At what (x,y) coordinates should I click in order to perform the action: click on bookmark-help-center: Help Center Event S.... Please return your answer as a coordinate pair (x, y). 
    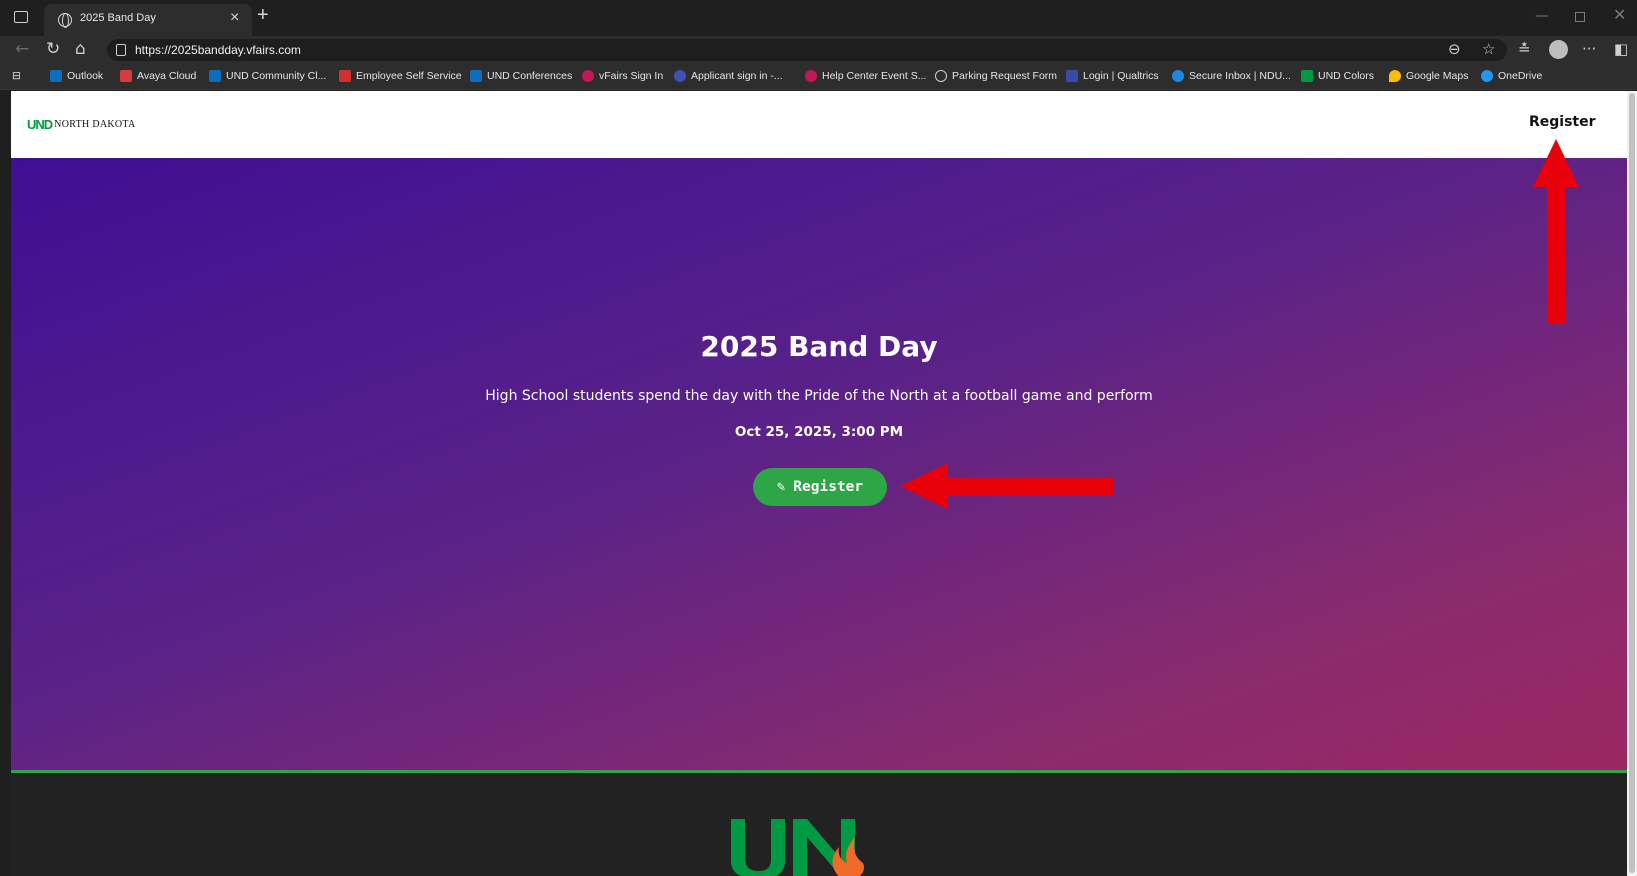
    Looking at the image, I should click on (865, 76).